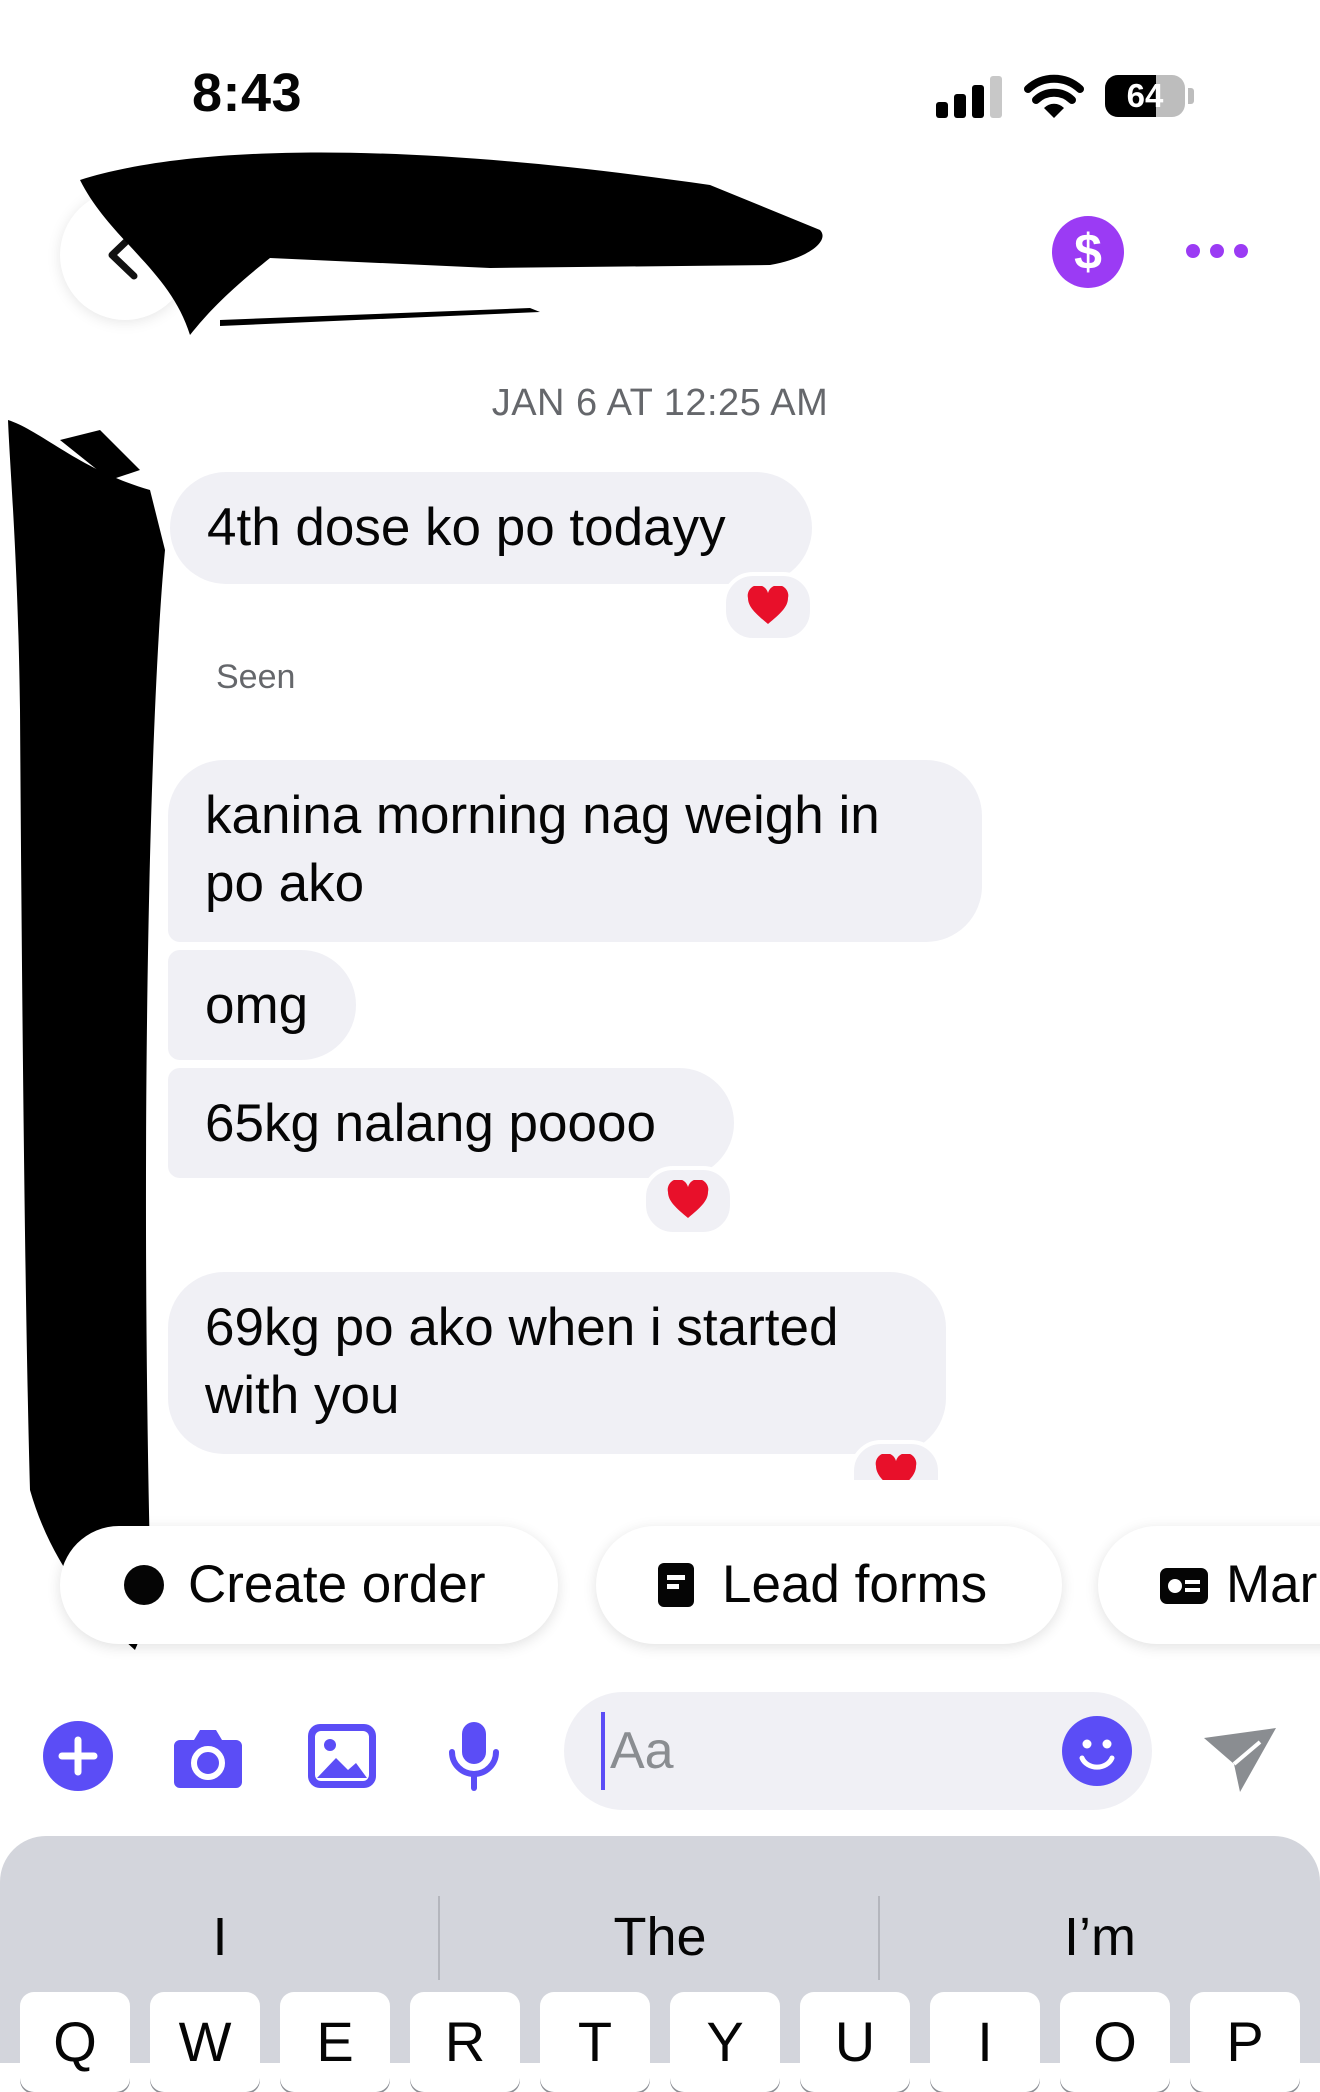 Image resolution: width=1320 pixels, height=2092 pixels. I want to click on emoji-icon, so click(1097, 1754).